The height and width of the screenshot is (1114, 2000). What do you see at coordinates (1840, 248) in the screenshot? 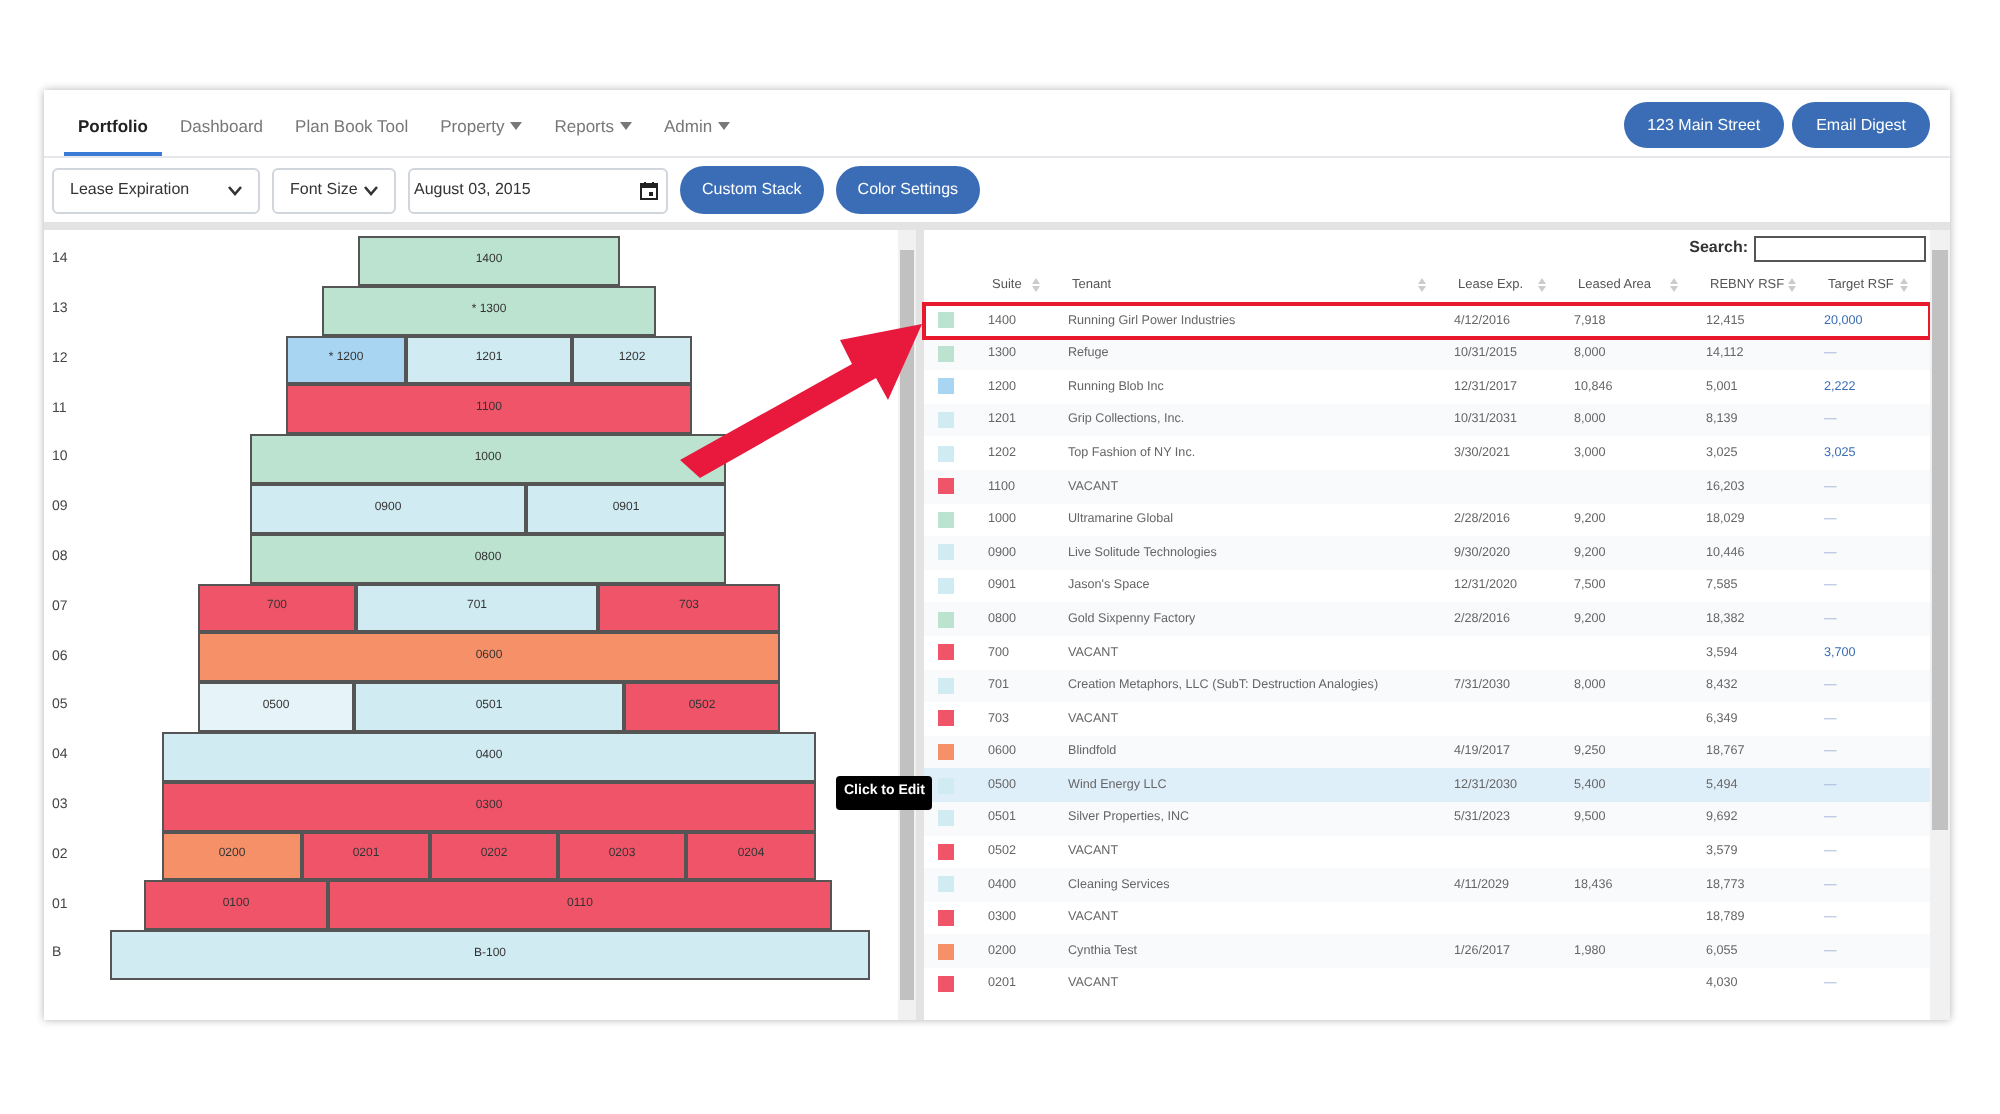
I see `search-field` at bounding box center [1840, 248].